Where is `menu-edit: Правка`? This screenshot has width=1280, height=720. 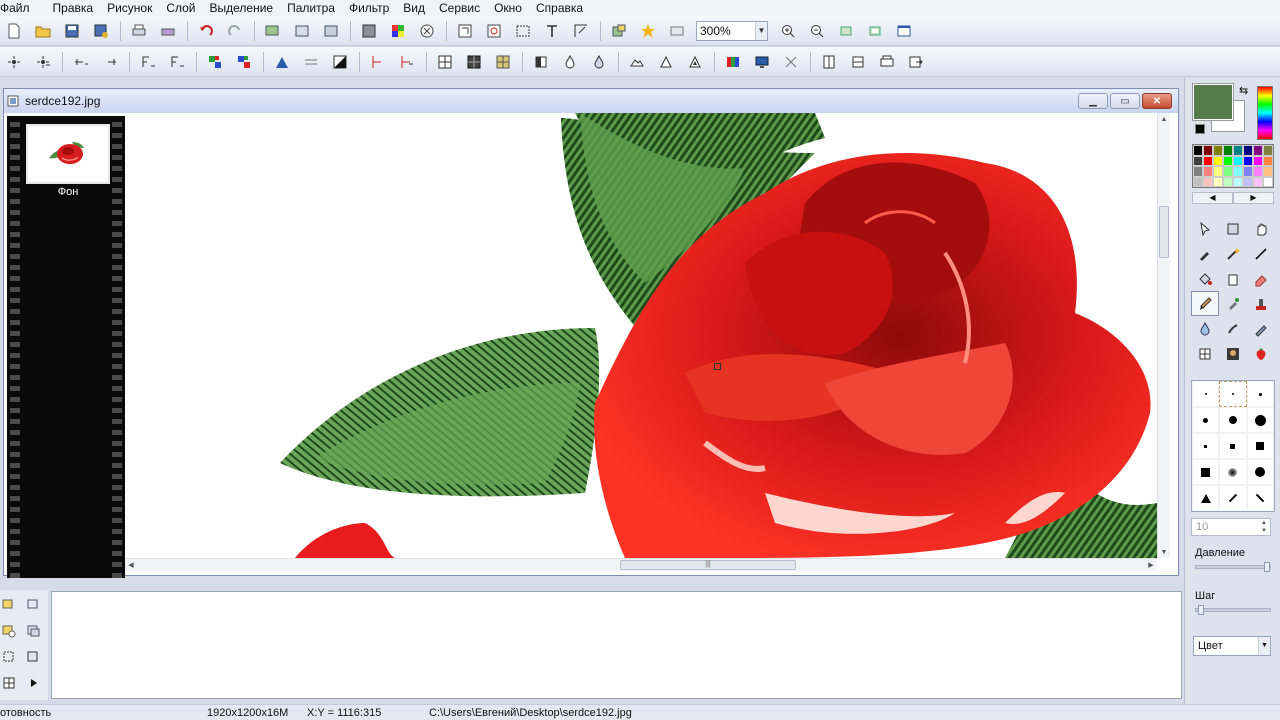 menu-edit: Правка is located at coordinates (69, 8).